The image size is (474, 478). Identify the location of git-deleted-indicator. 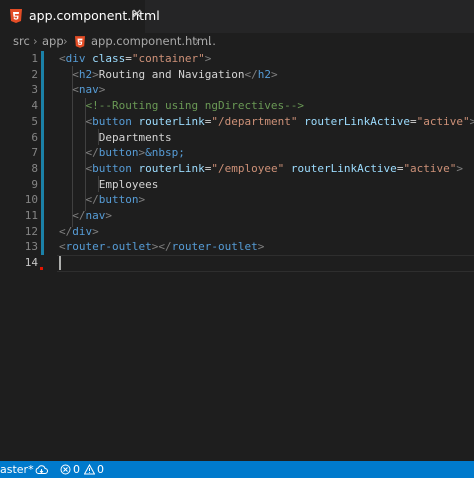
(41, 268).